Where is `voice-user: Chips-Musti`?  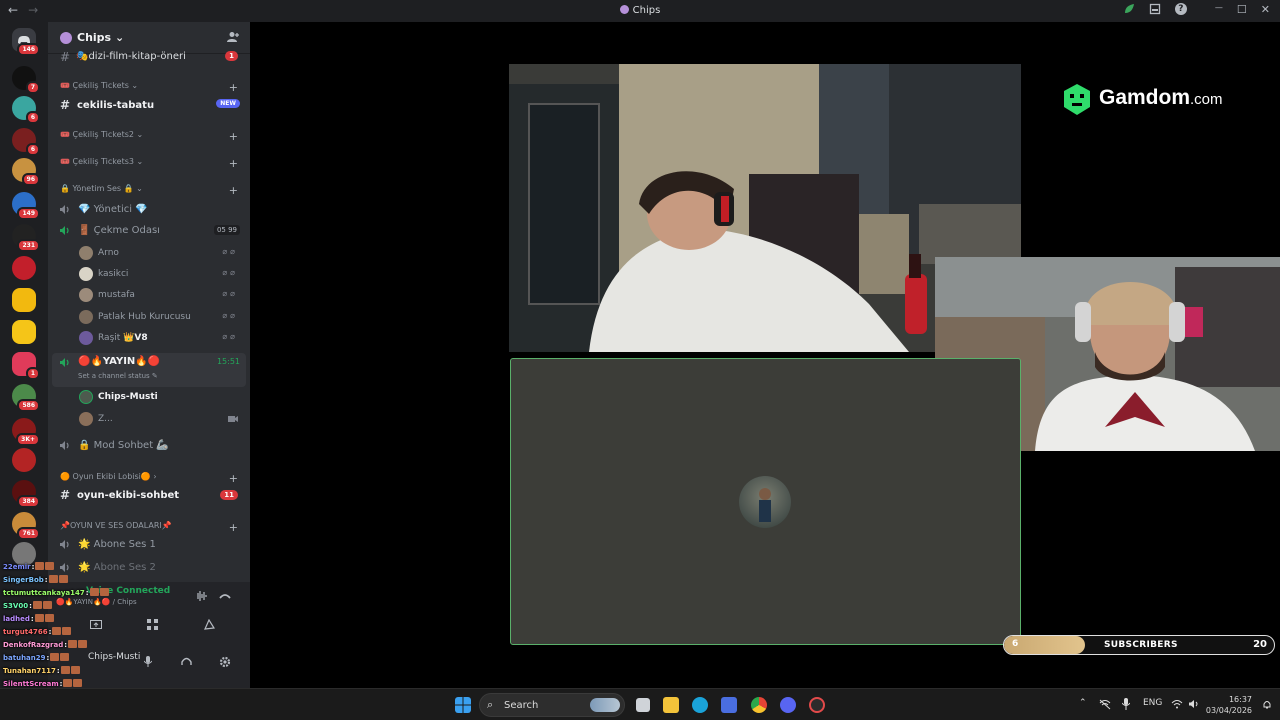 voice-user: Chips-Musti is located at coordinates (149, 398).